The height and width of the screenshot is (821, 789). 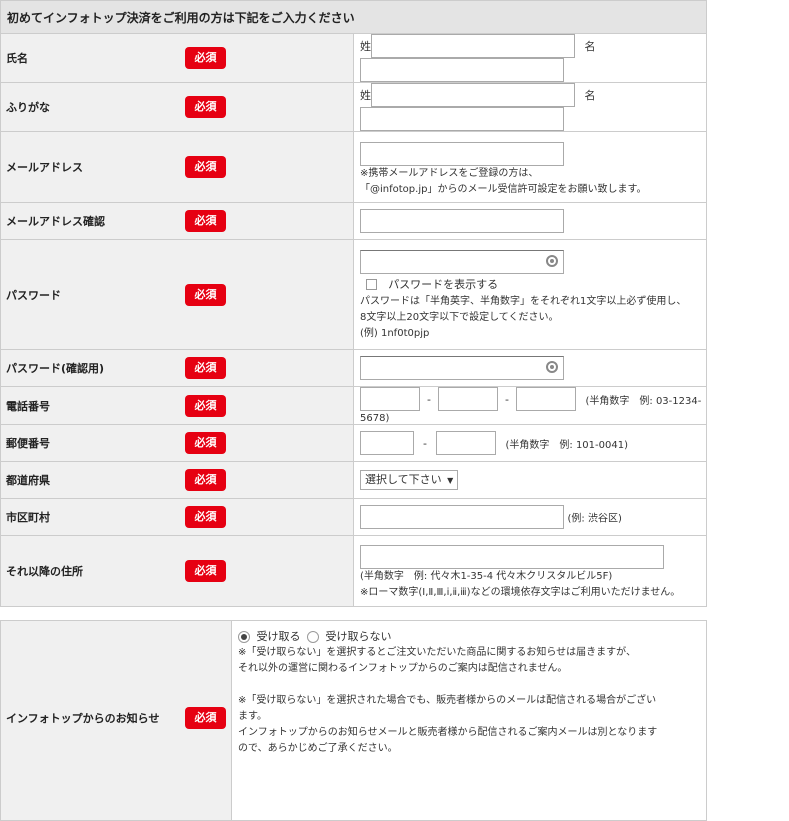 I want to click on first-name-label: 名, so click(x=590, y=46).